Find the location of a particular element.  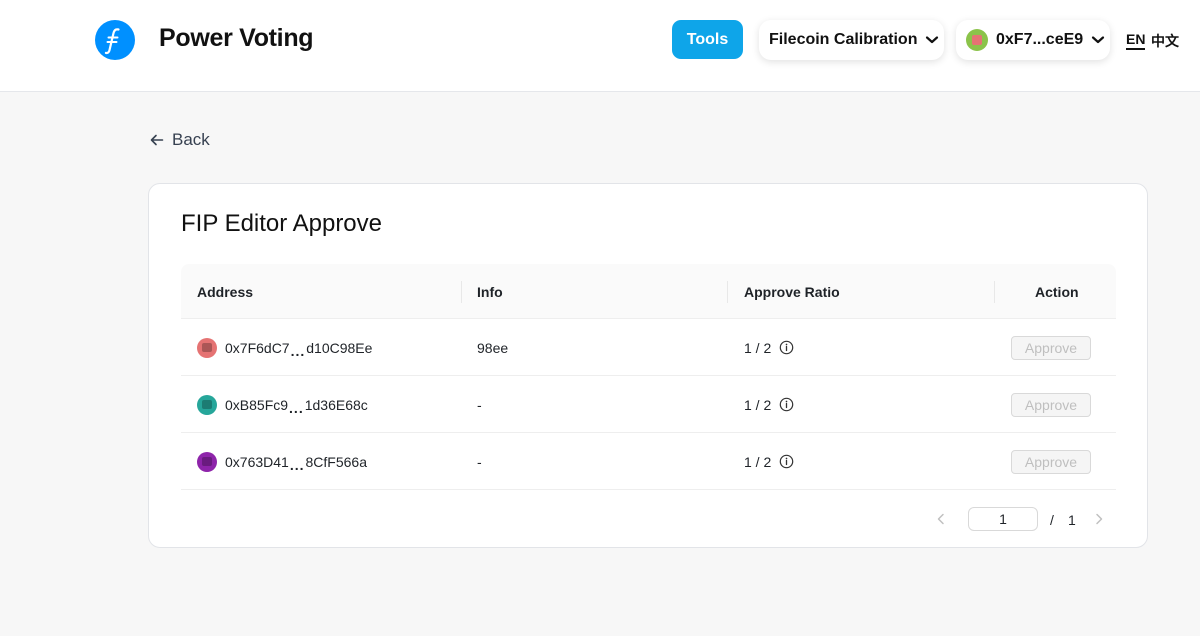

table-row: 0x7F6dC7 ... d10C98Ee 98ee 1 / 2 Approve is located at coordinates (648, 347).